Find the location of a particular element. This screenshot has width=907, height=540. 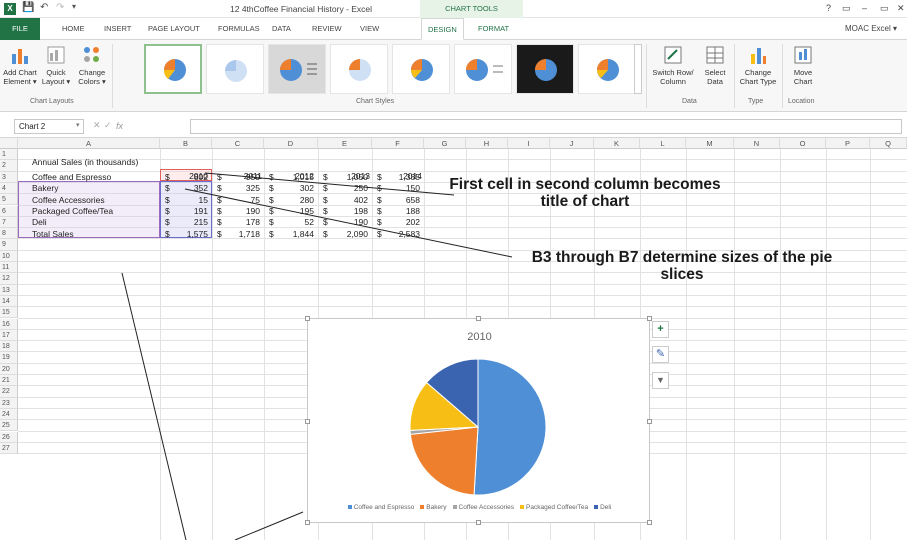

row-header-7: 7 is located at coordinates (9, 222).